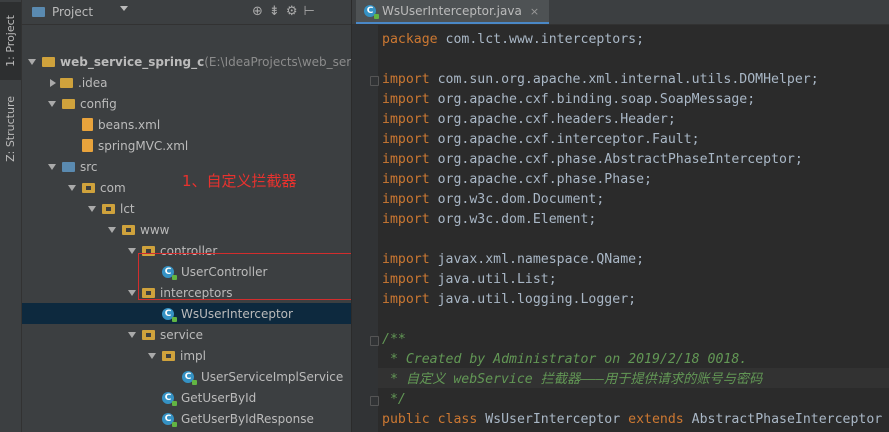 Image resolution: width=889 pixels, height=432 pixels. I want to click on tree-item-label: lct, so click(127, 208).